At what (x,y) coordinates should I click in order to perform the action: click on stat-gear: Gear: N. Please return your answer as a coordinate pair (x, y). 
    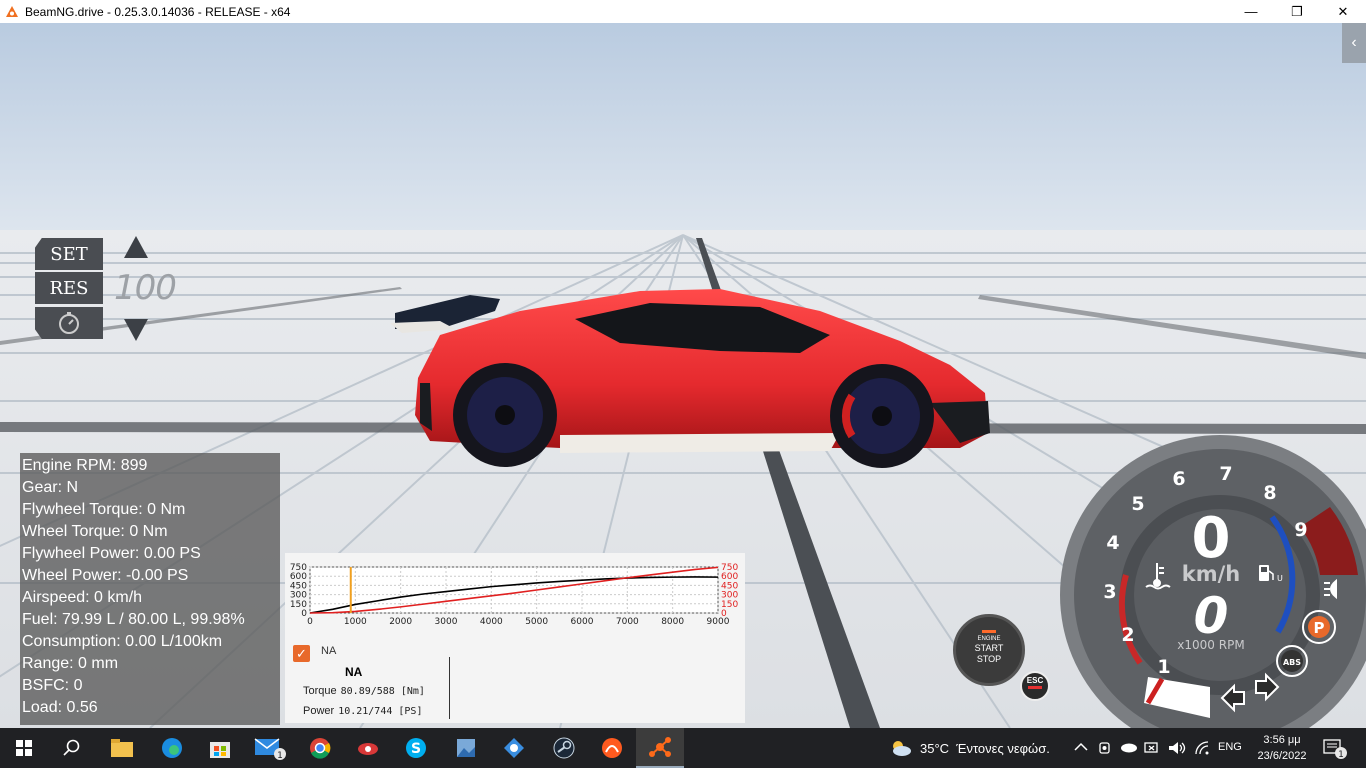
    Looking at the image, I should click on (50, 487).